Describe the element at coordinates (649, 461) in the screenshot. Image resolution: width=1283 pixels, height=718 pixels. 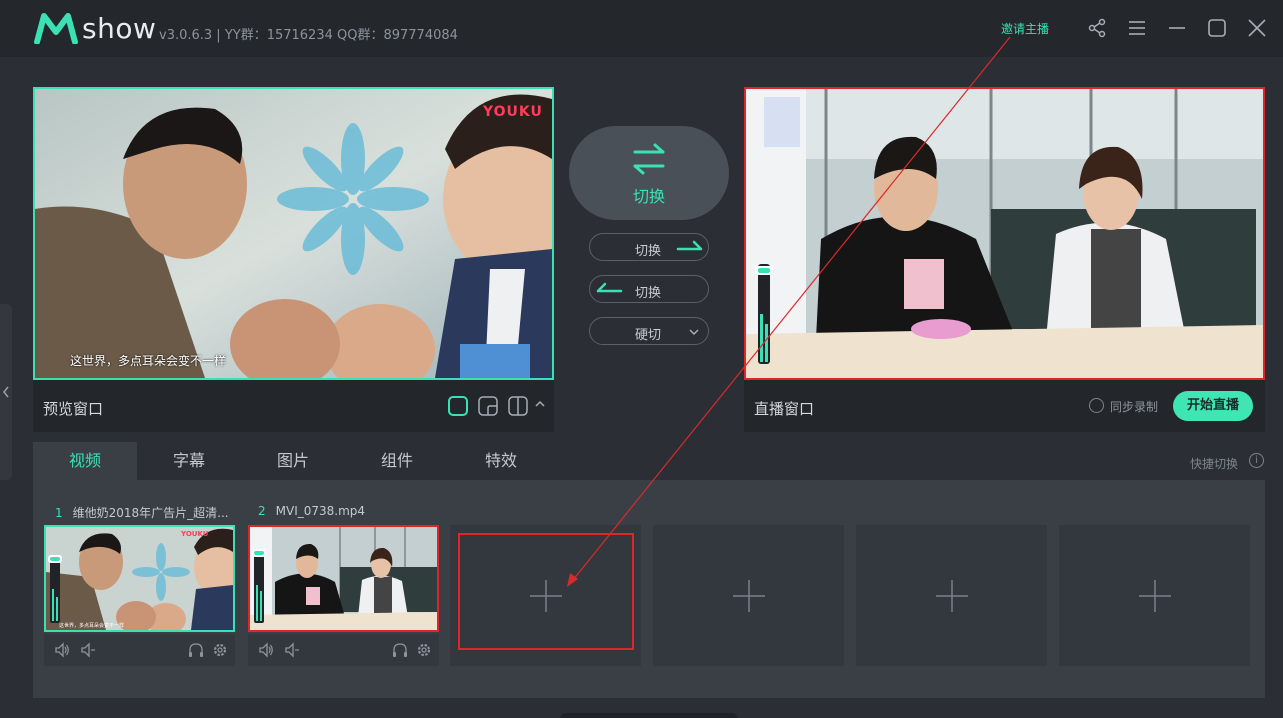
I see `source-tabs: 视频 字幕 图片 组件 特效` at that location.